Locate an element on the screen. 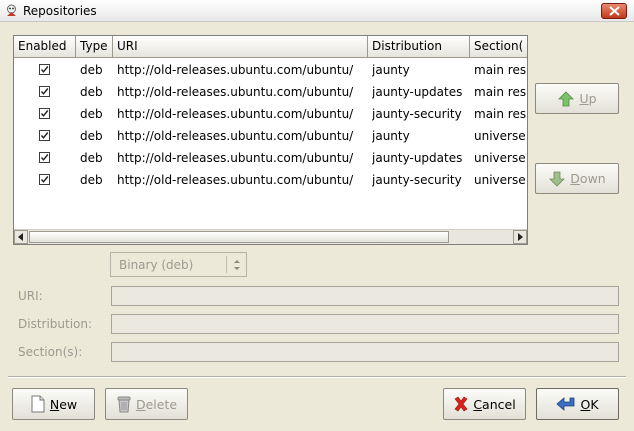 This screenshot has height=431, width=634. scroll-left-button is located at coordinates (21, 237).